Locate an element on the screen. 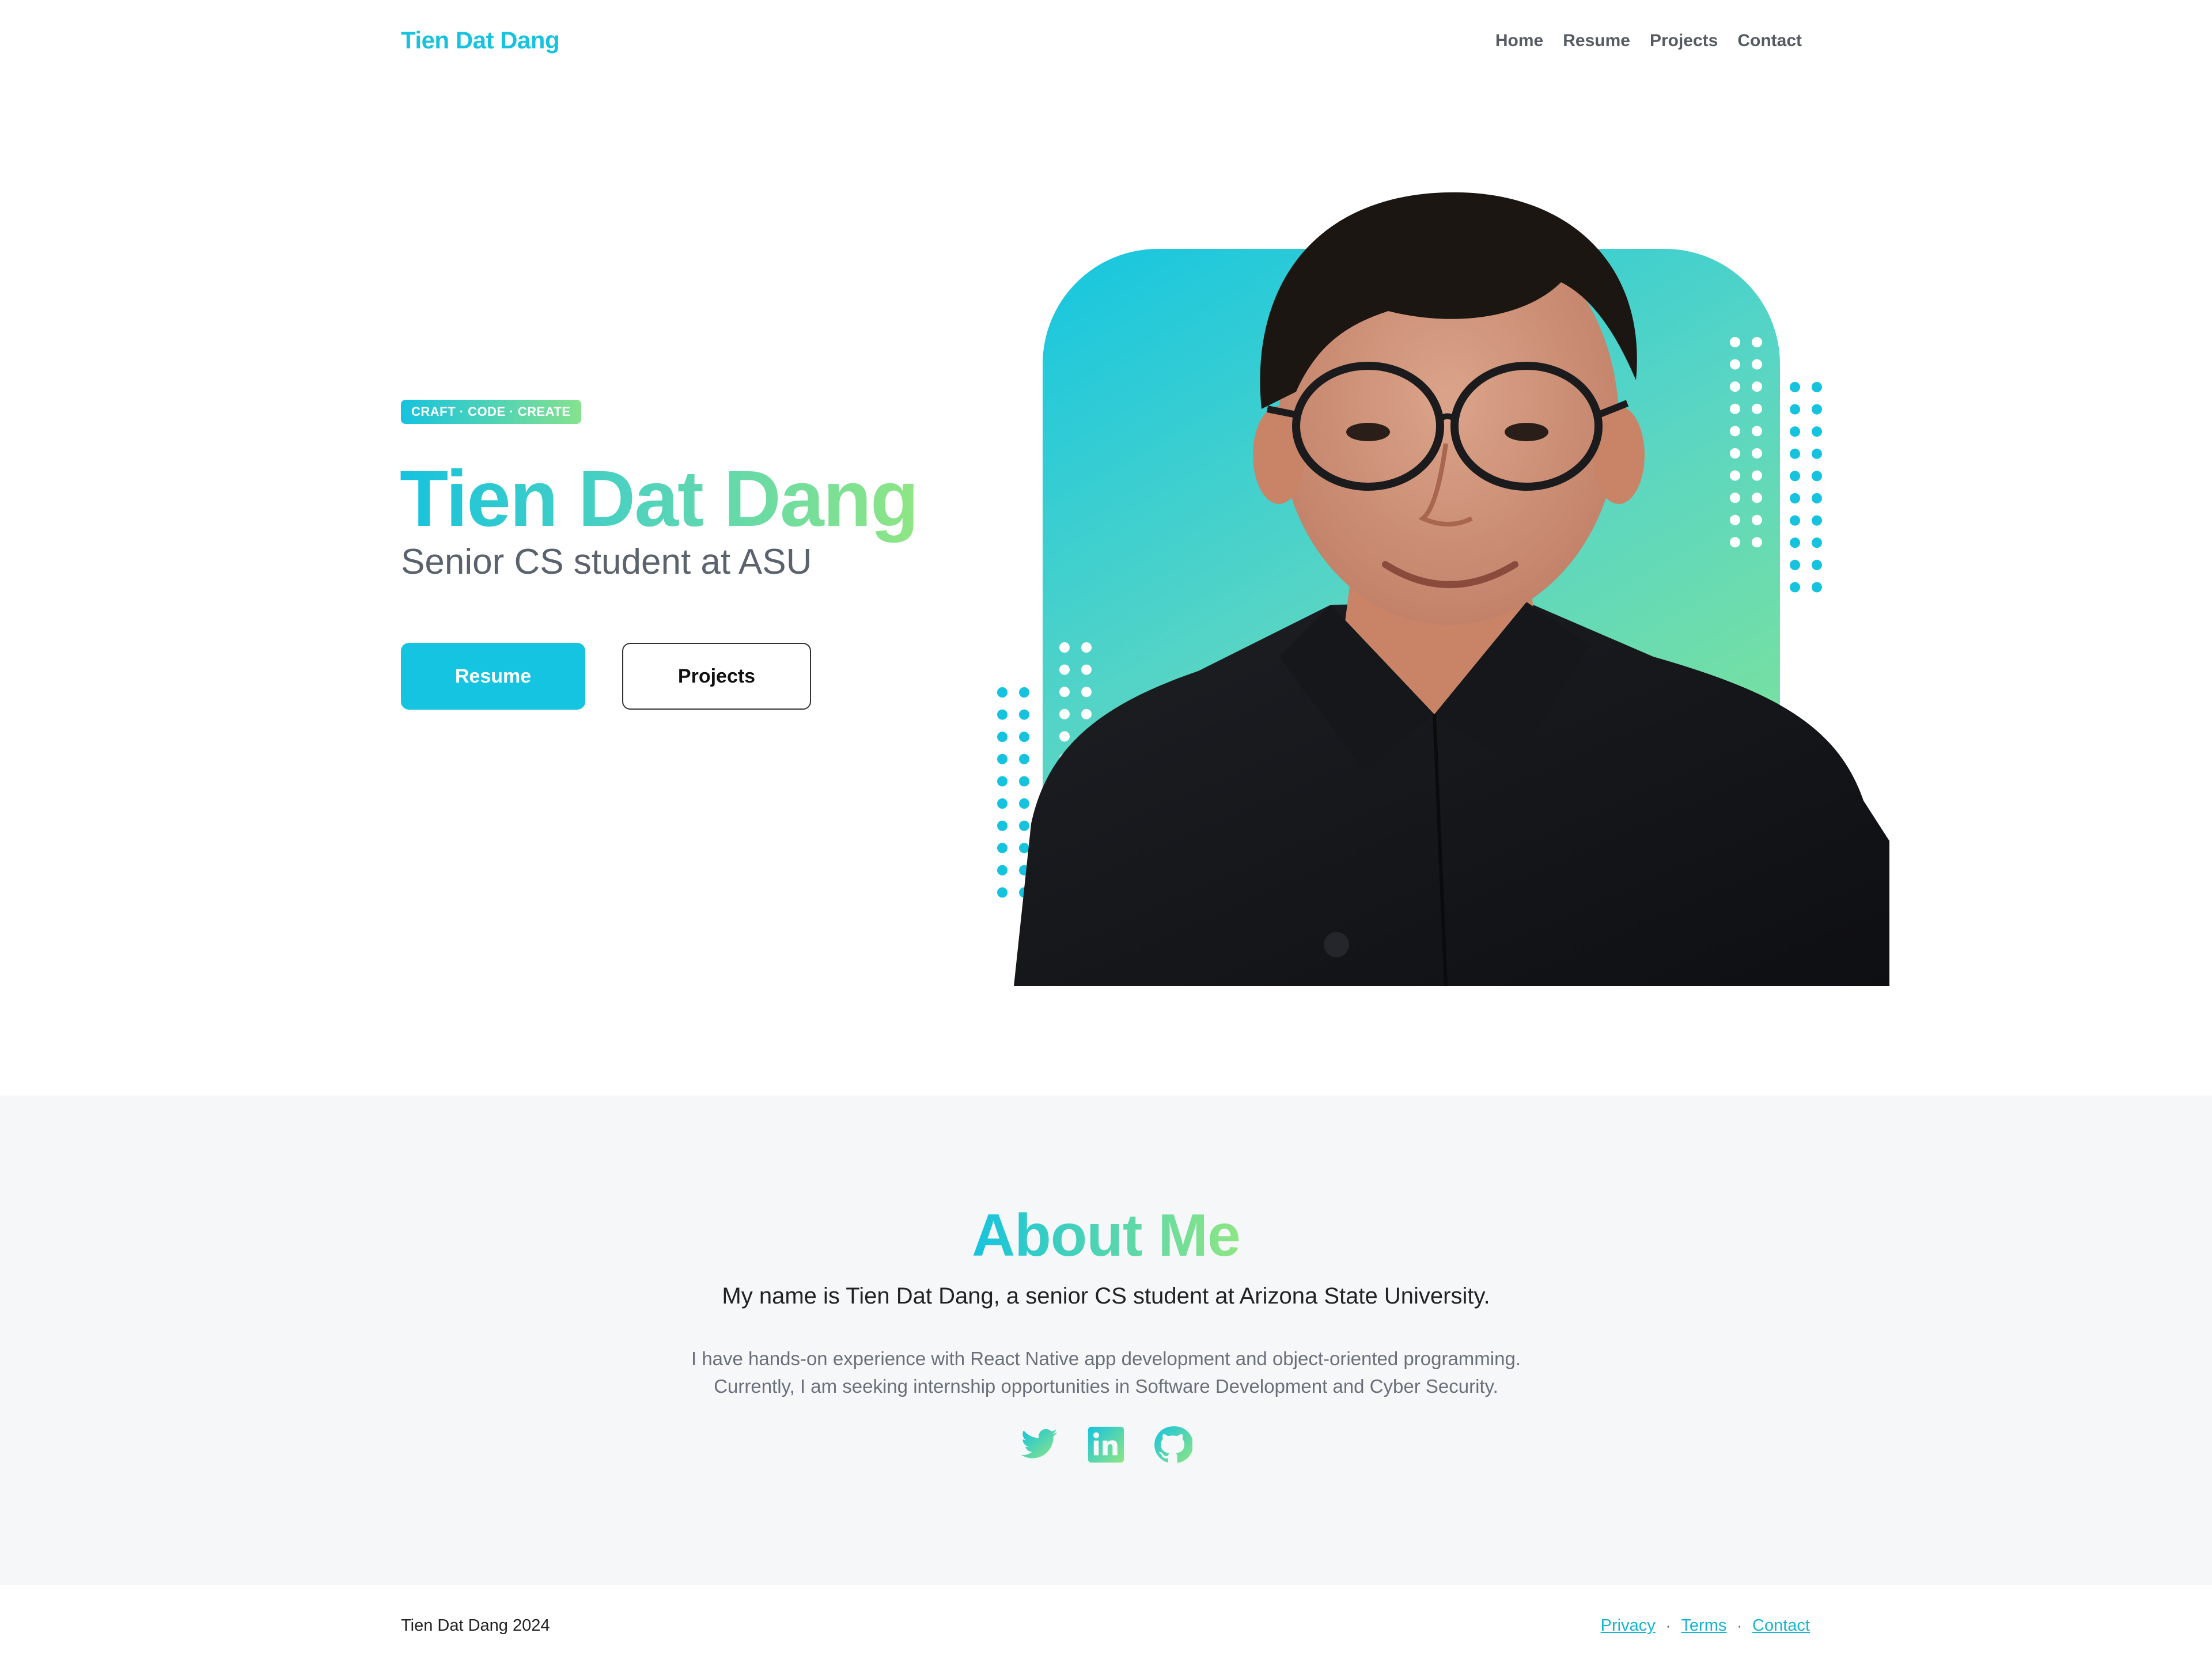 The image size is (2212, 1667). social-links is located at coordinates (1106, 1444).